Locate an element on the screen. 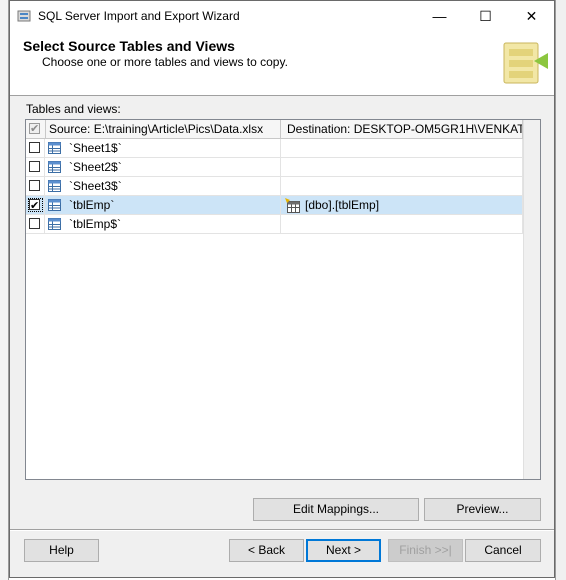 The image size is (566, 580). row-source-name: `Sheet1$` is located at coordinates (95, 148).